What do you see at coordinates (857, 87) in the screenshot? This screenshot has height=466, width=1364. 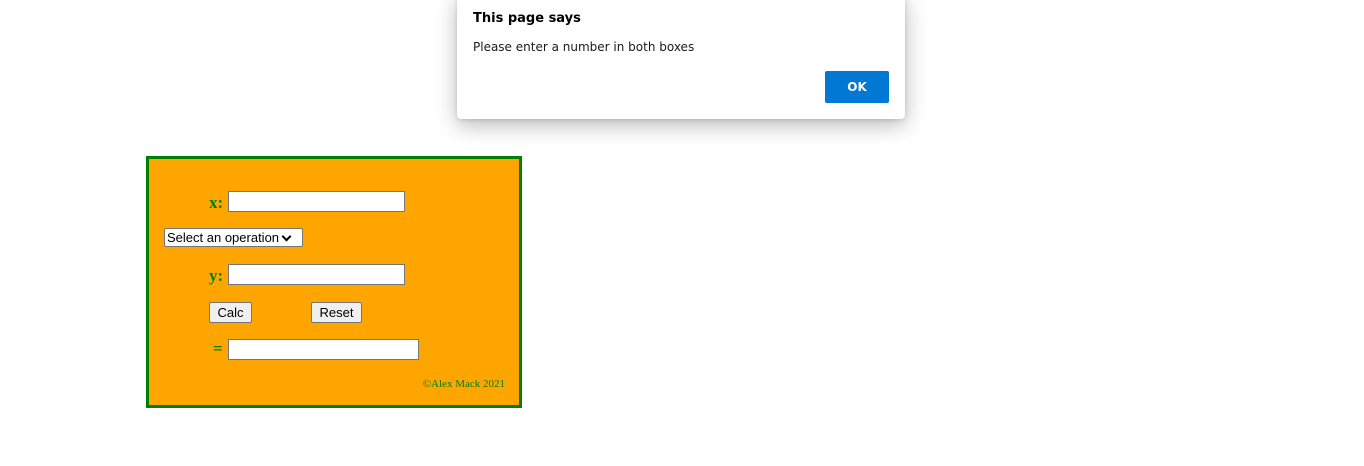 I see `ok-button: OK` at bounding box center [857, 87].